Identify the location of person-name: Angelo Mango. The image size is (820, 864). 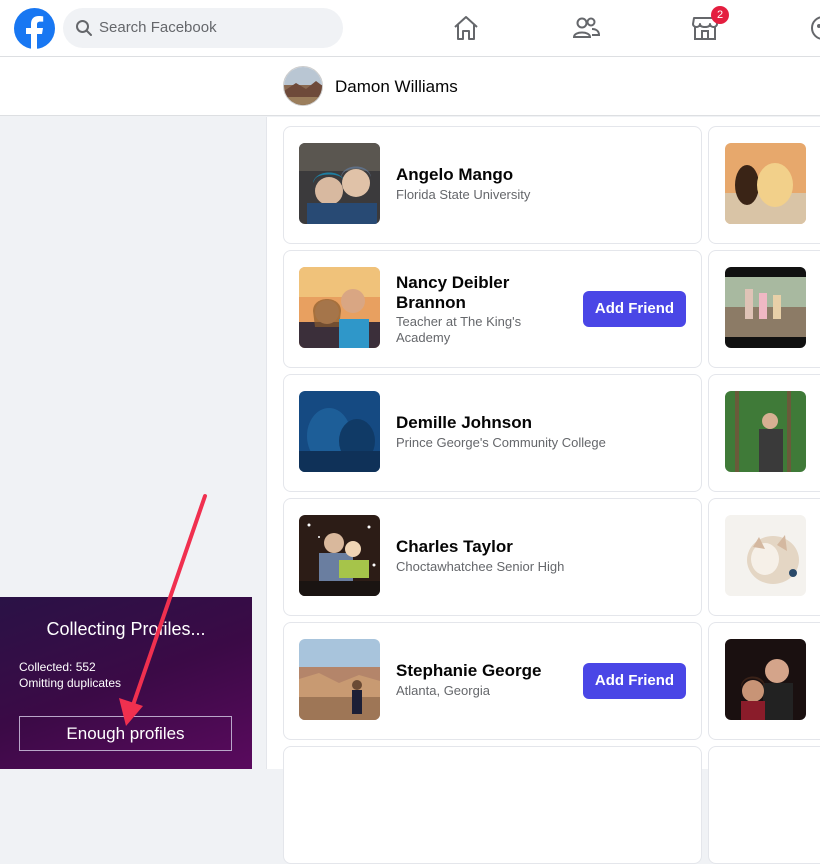
(454, 175).